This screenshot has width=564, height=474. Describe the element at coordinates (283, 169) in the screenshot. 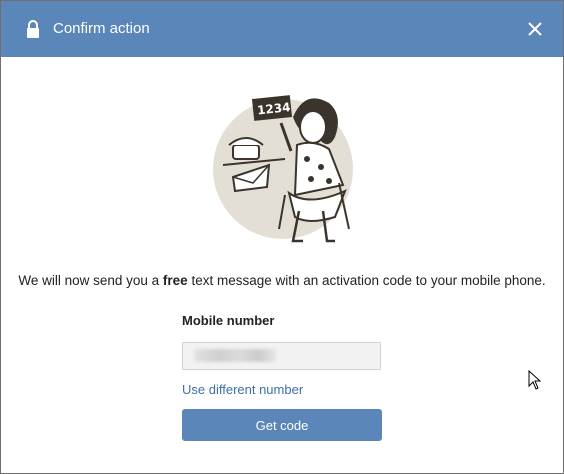

I see `sms-illustration: 1234` at that location.